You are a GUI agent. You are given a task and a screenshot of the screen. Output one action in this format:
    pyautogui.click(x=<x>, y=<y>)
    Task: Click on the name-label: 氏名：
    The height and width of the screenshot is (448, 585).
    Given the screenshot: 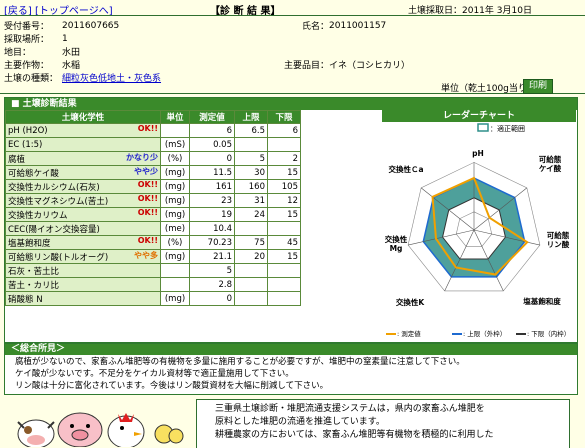 What is the action you would take?
    pyautogui.click(x=316, y=27)
    